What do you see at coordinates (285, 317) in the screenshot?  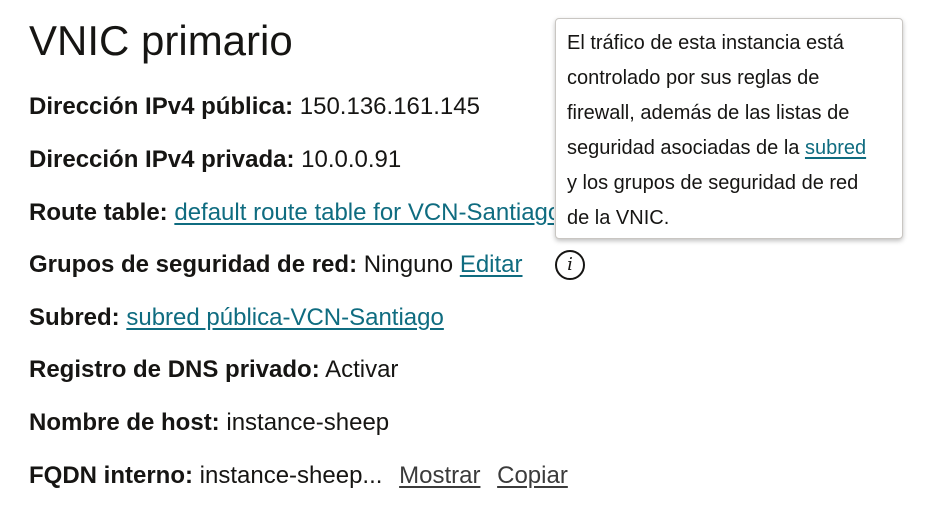 I see `subnet-link: subred pública-VCN-Santiago` at bounding box center [285, 317].